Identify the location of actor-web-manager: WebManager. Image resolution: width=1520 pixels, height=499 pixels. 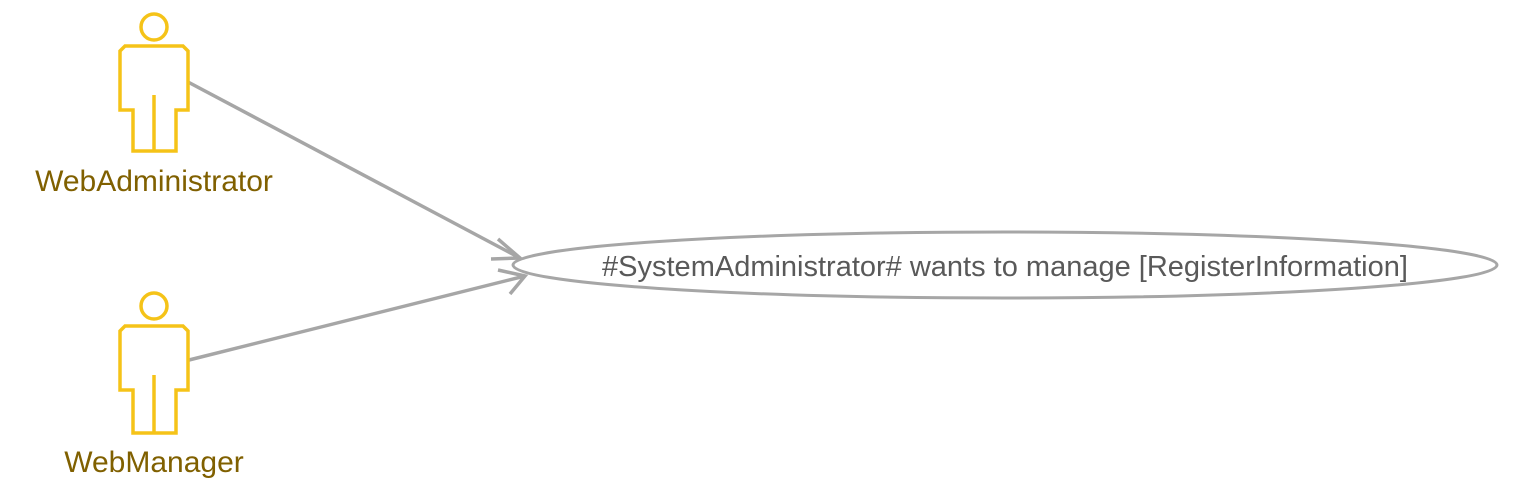
(154, 385).